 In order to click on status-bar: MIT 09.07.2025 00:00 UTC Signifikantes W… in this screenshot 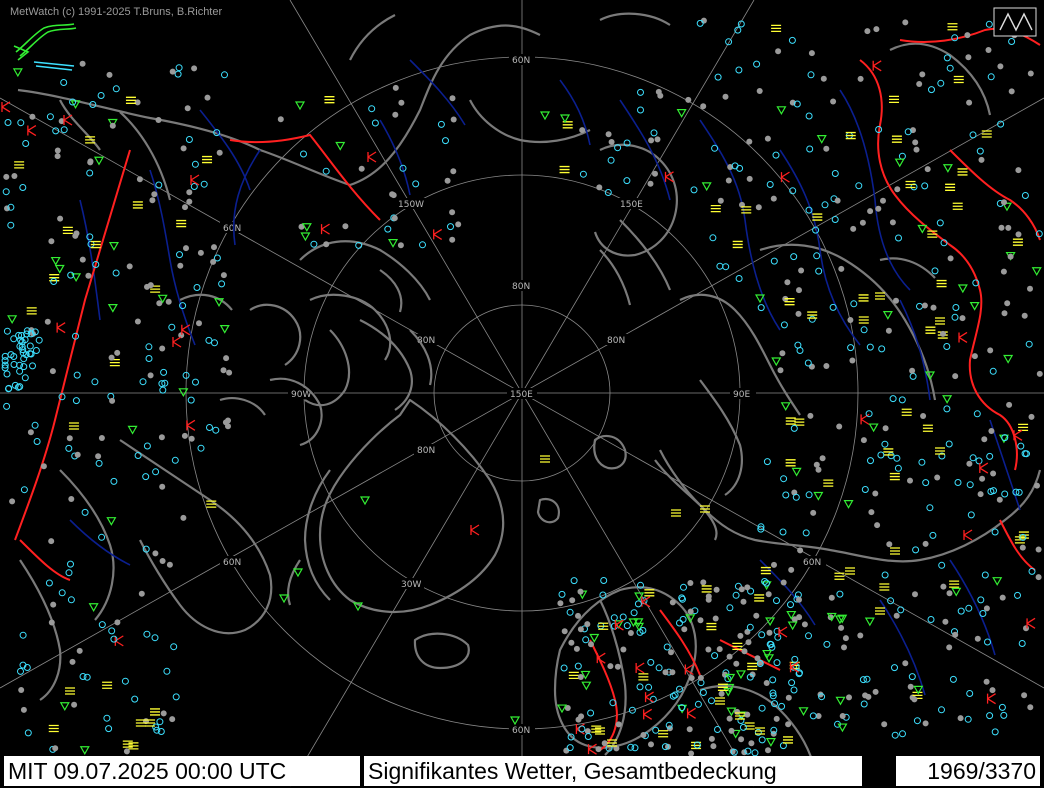, I will do `click(522, 771)`.